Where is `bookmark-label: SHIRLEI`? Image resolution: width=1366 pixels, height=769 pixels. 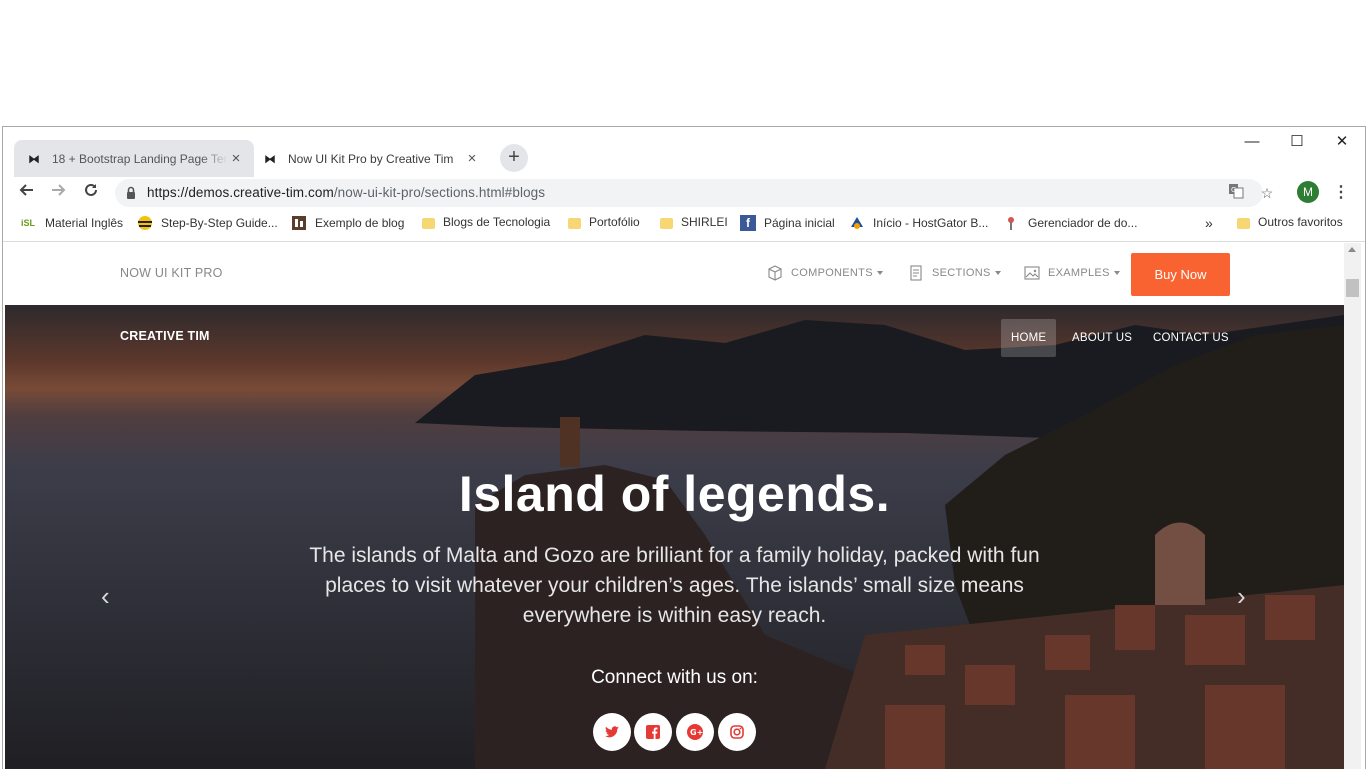
bookmark-label: SHIRLEI is located at coordinates (704, 222).